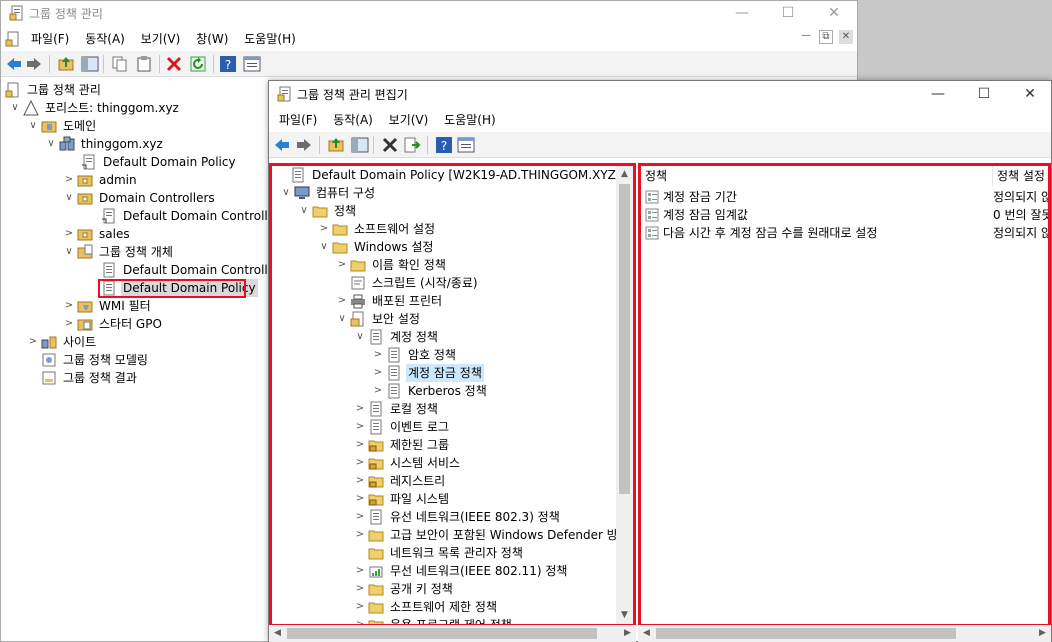 This screenshot has width=1052, height=642. I want to click on wmi-folder-icon, so click(85, 307).